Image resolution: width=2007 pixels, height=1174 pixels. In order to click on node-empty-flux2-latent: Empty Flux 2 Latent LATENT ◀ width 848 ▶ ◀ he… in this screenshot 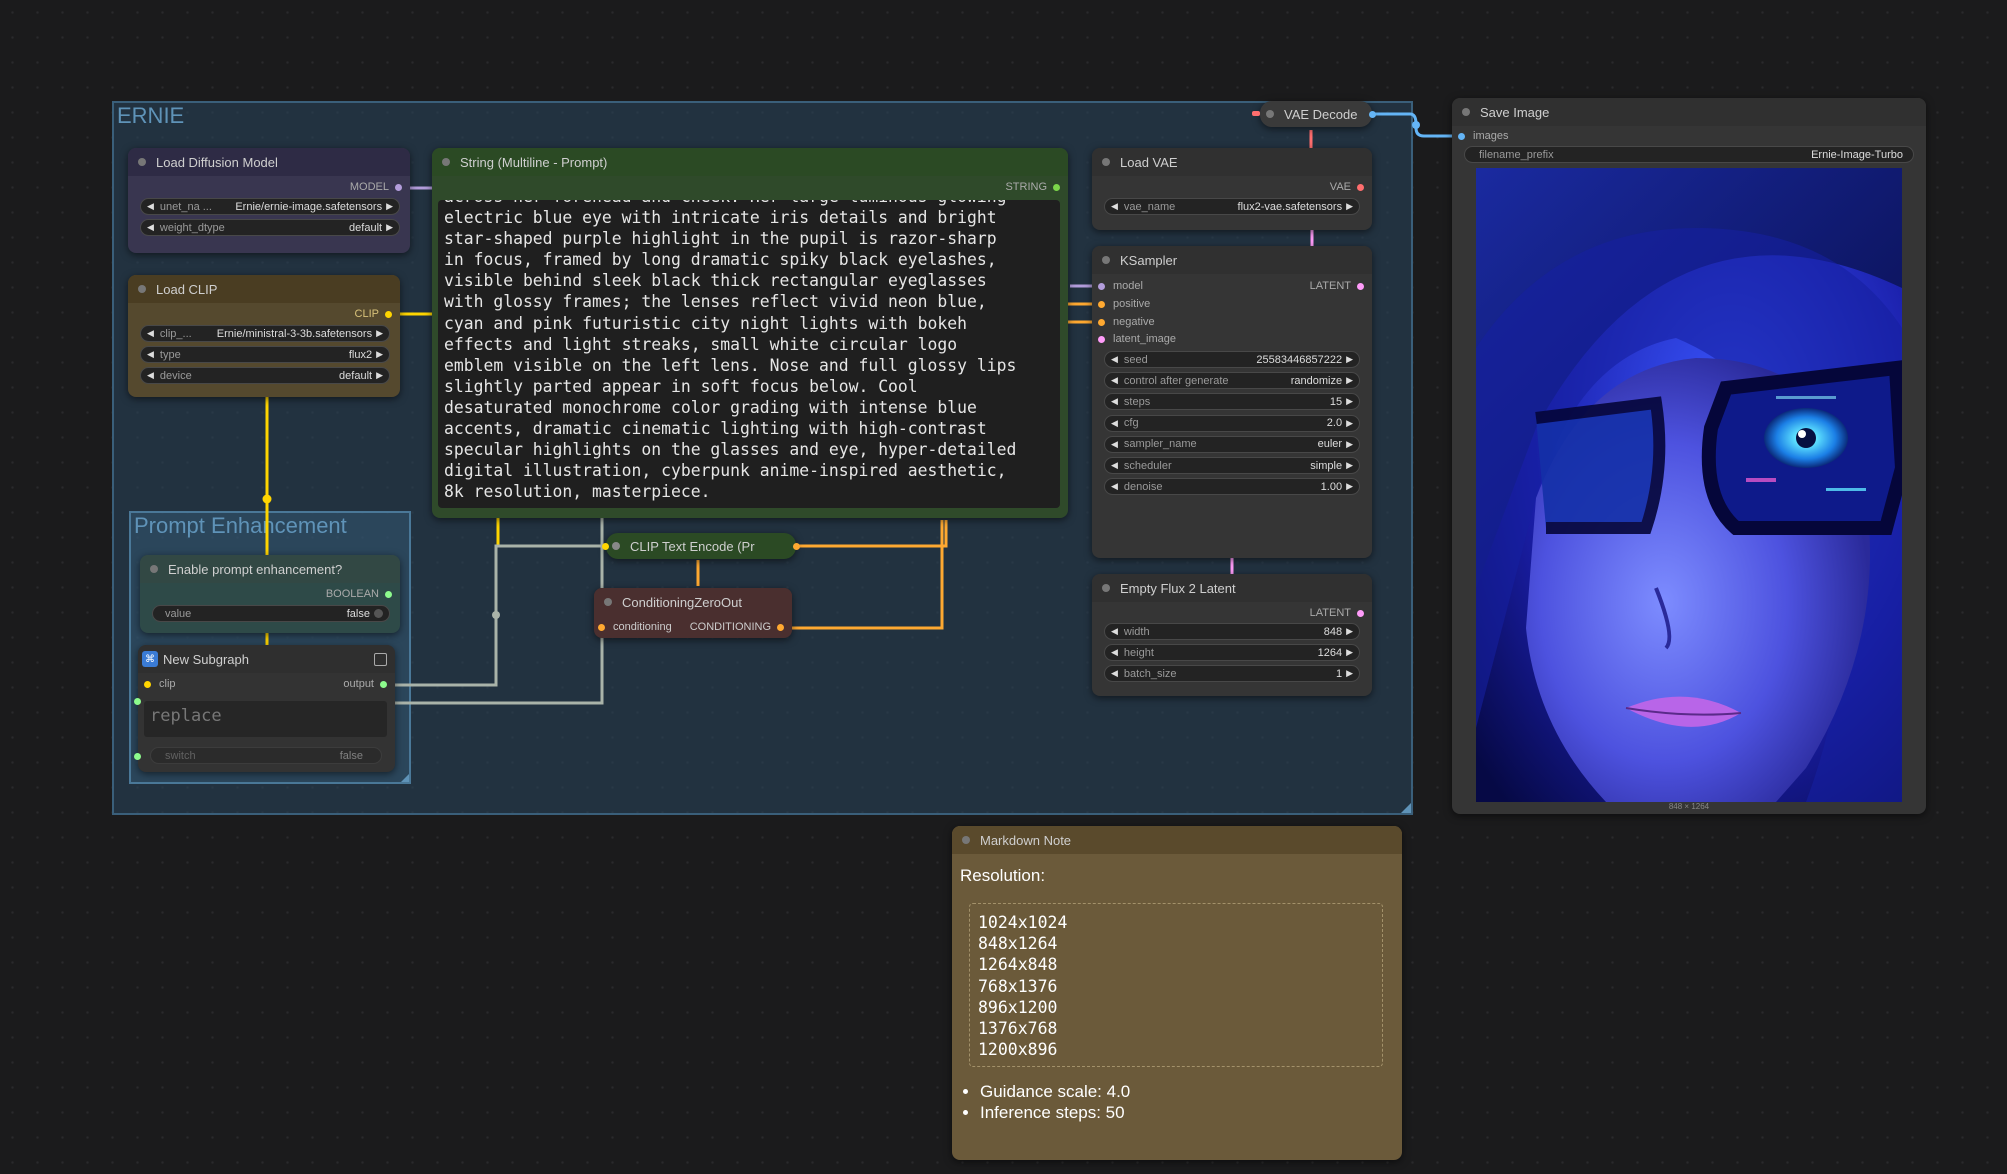, I will do `click(1232, 635)`.